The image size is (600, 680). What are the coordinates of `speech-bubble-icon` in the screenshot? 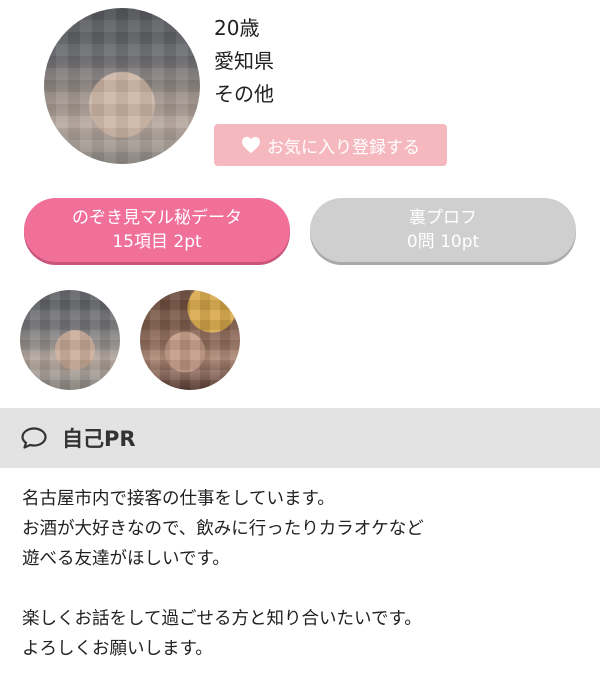 It's located at (34, 438).